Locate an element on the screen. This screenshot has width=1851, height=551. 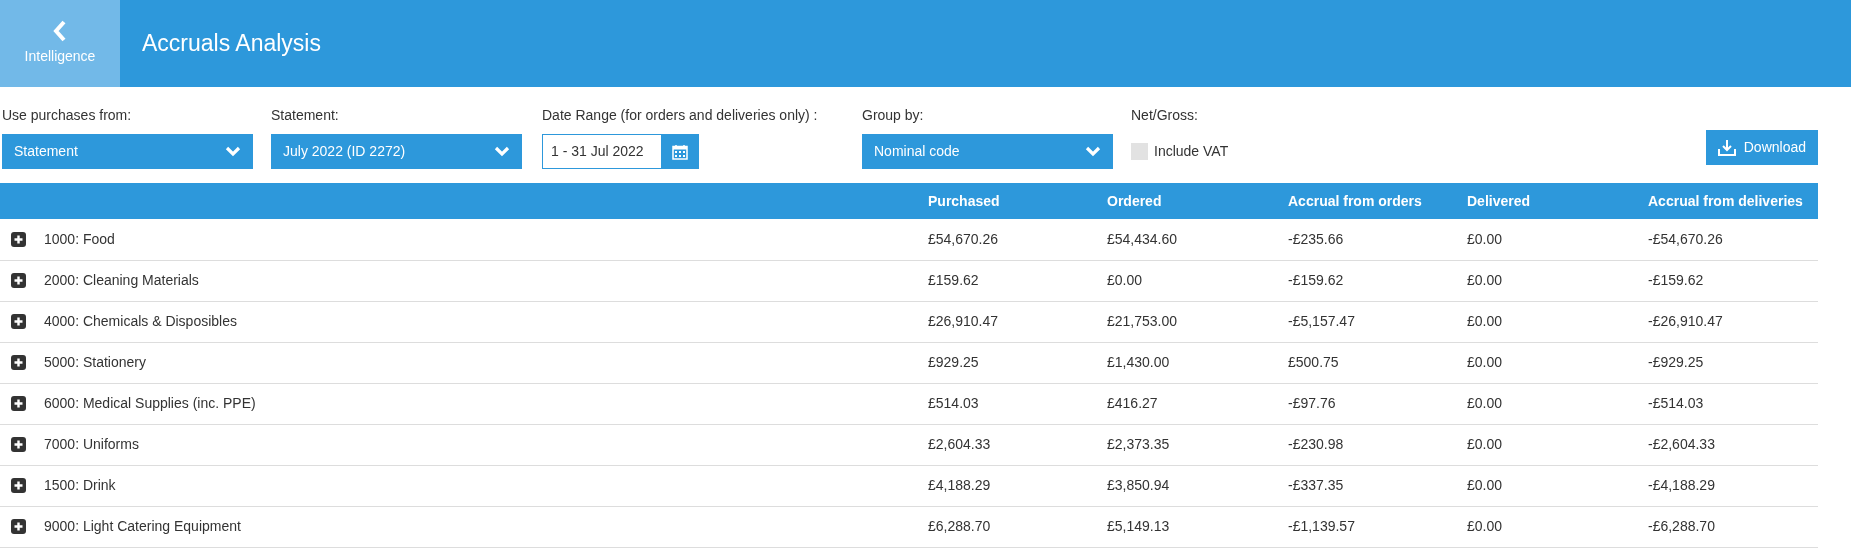
calendar-button is located at coordinates (679, 151).